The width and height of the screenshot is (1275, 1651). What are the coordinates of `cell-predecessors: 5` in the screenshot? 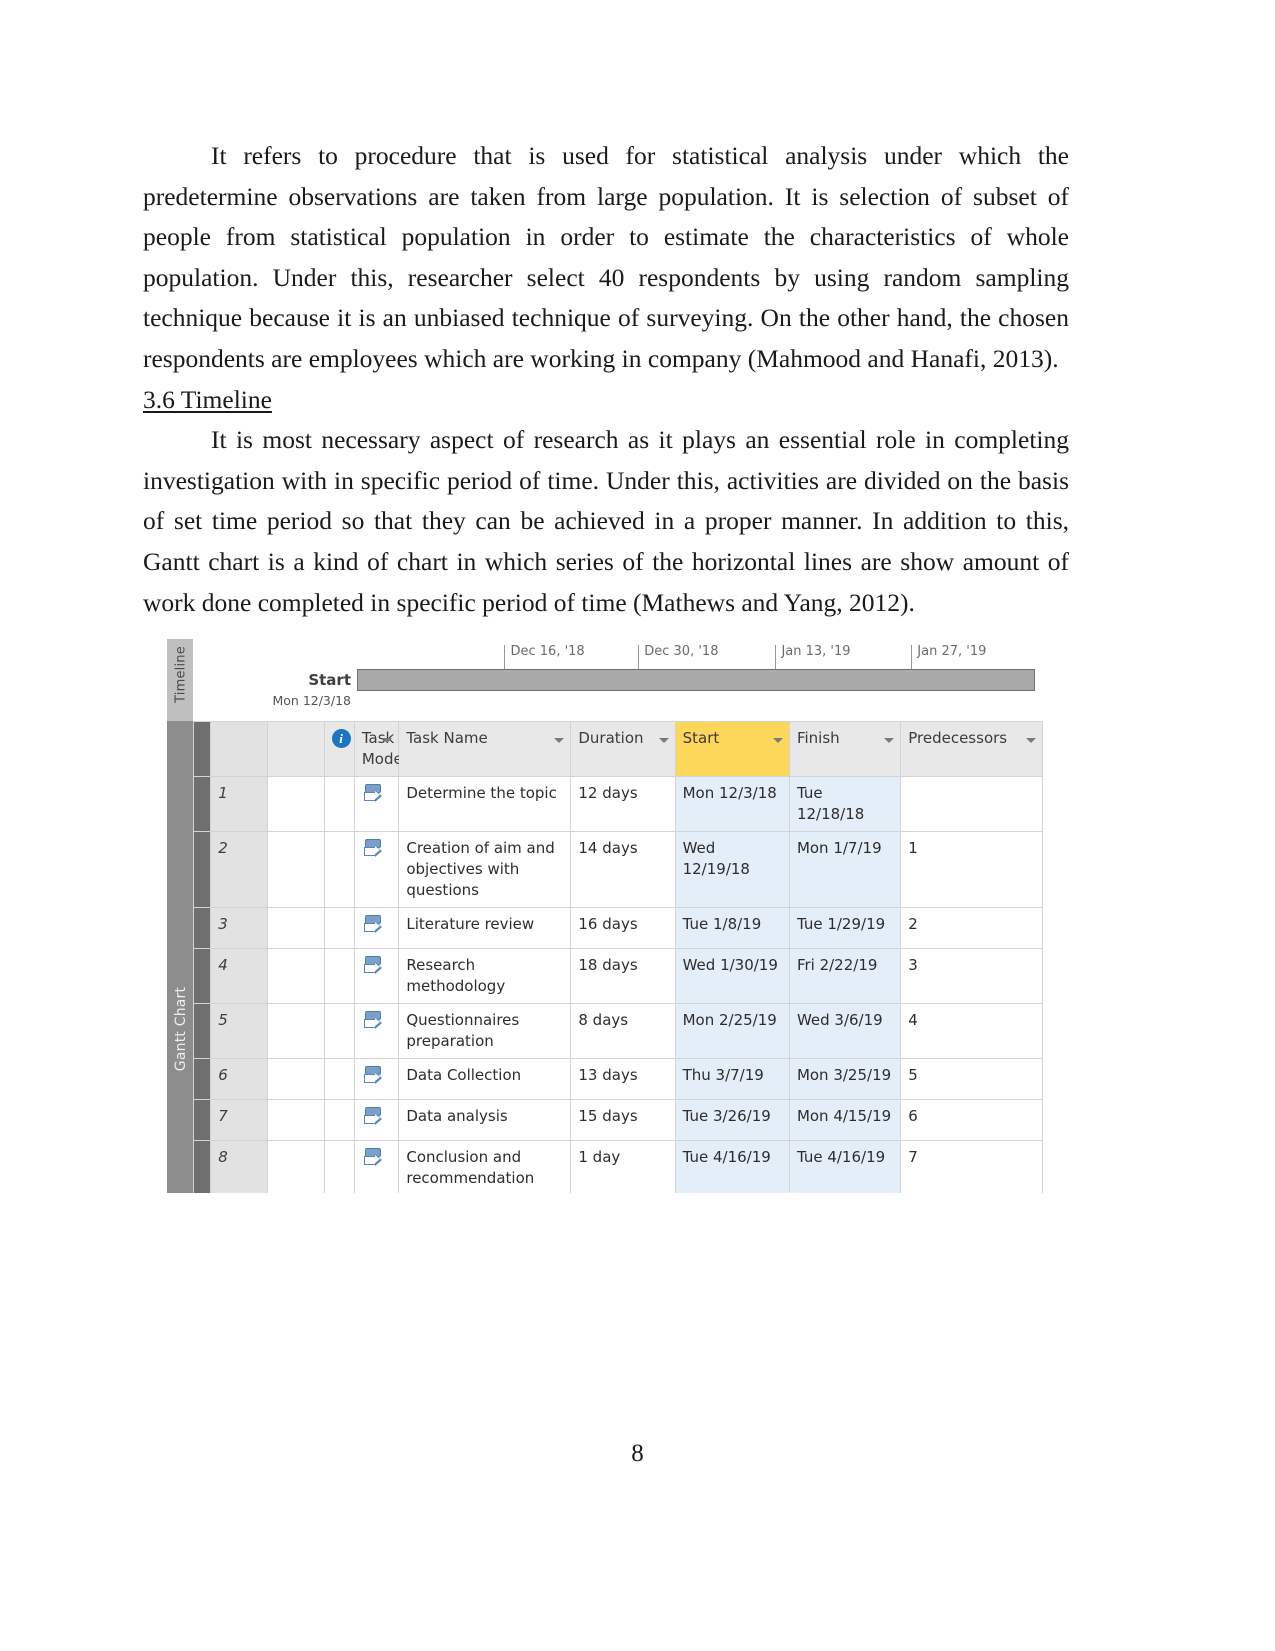 It's located at (971, 1079).